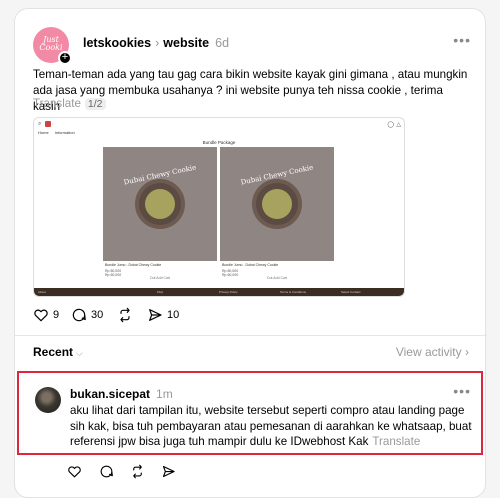 This screenshot has height=498, width=500. Describe the element at coordinates (65, 58) in the screenshot. I see `follow-plus-icon: +` at that location.